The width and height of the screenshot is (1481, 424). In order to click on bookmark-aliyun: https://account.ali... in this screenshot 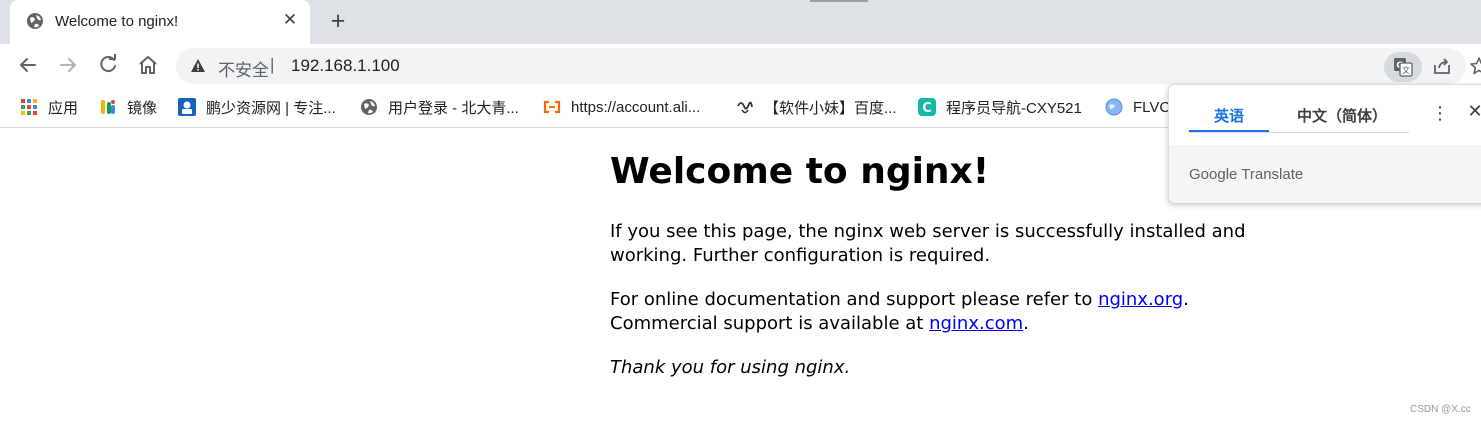, I will do `click(621, 107)`.